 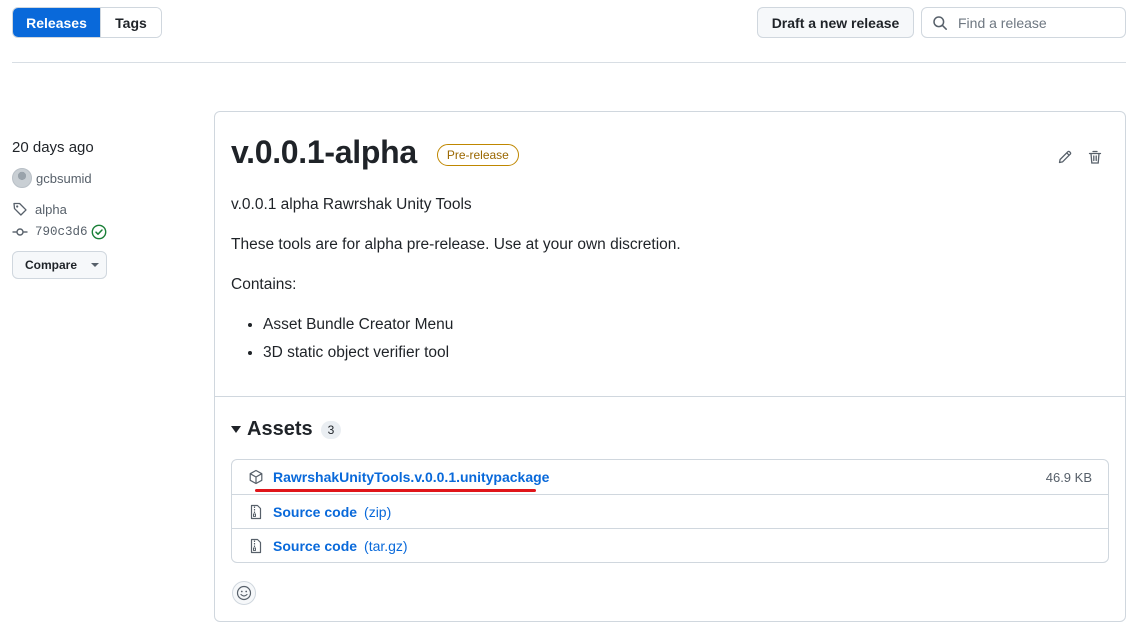 I want to click on tags-tab: Tags, so click(x=130, y=22).